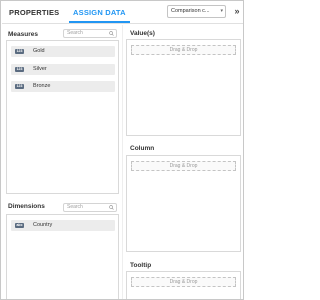  What do you see at coordinates (34, 12) in the screenshot?
I see `tab-properties: PROPERTIES` at bounding box center [34, 12].